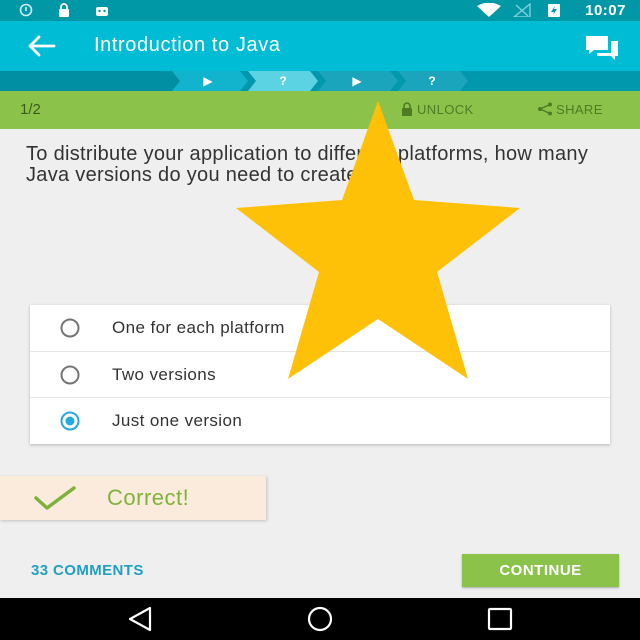 Image resolution: width=640 pixels, height=640 pixels. I want to click on progress-strip: ▶ ? ▶ ?, so click(320, 81).